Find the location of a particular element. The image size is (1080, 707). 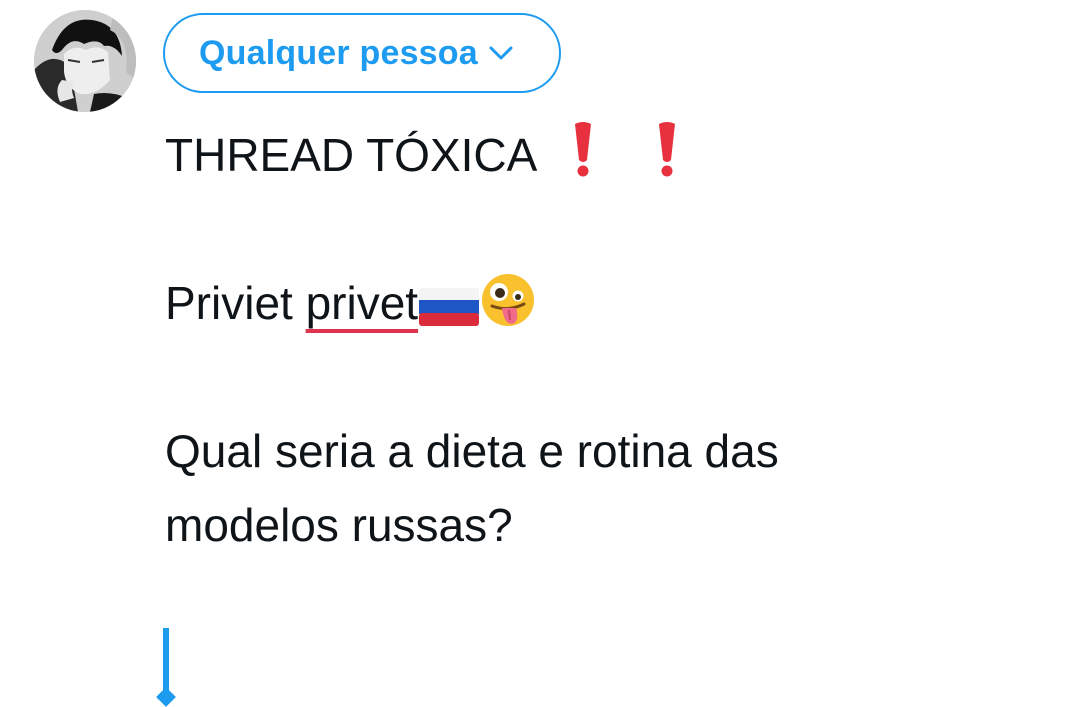

text-line-3: Qual seria a dieta e rotina das is located at coordinates (472, 451).